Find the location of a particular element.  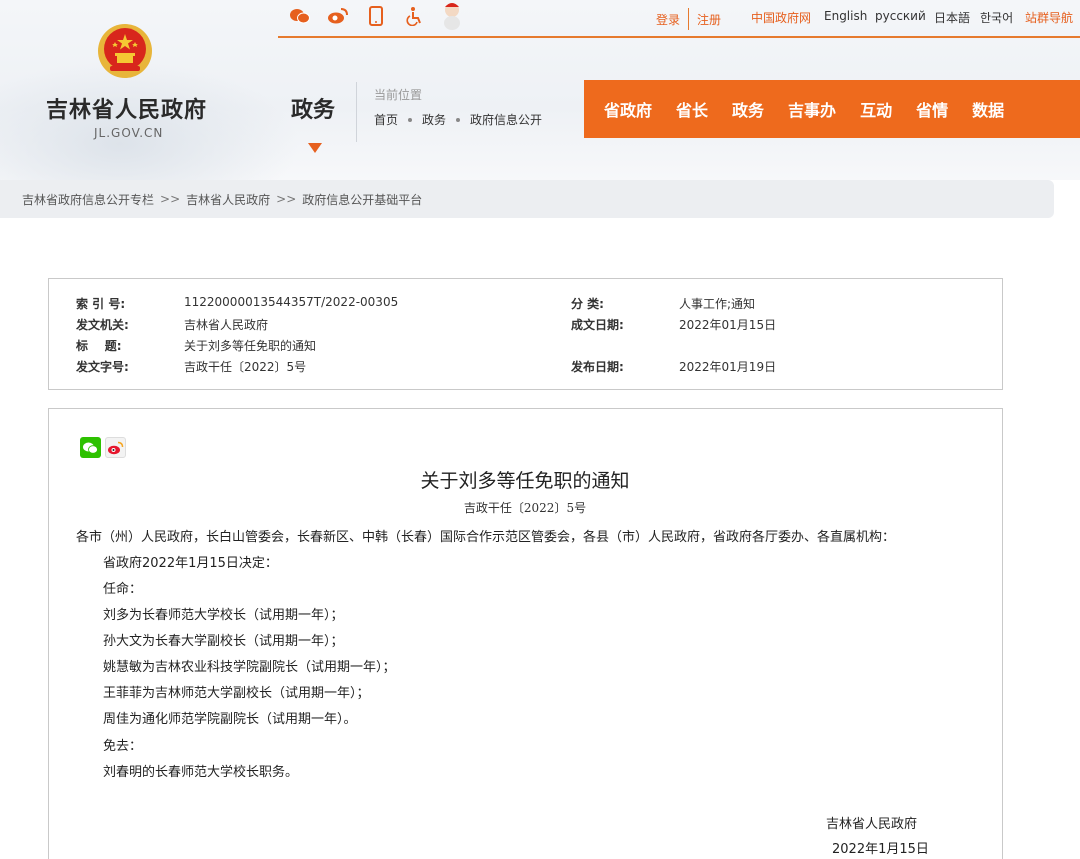

section-title: 政务 is located at coordinates (313, 110).